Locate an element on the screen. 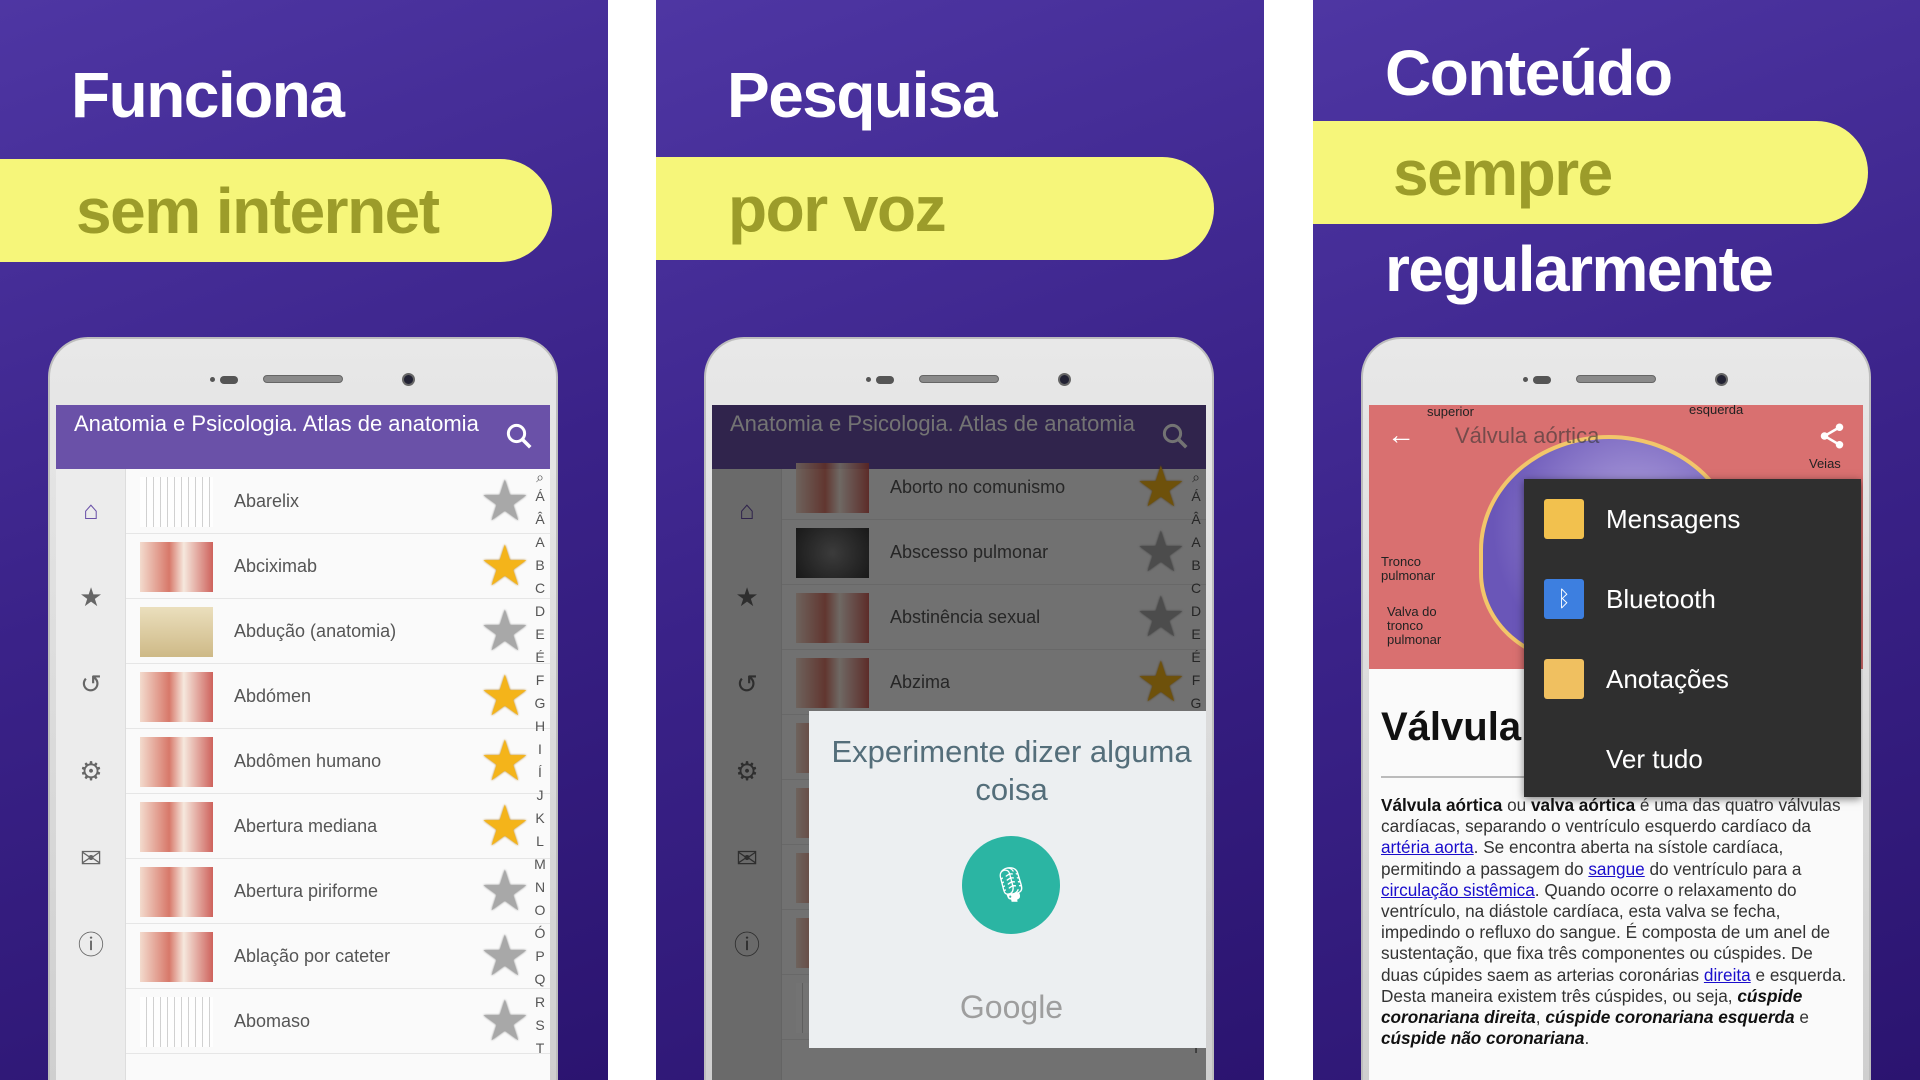 The height and width of the screenshot is (1080, 1920). list-item: Abertura mediana ★ is located at coordinates (338, 826).